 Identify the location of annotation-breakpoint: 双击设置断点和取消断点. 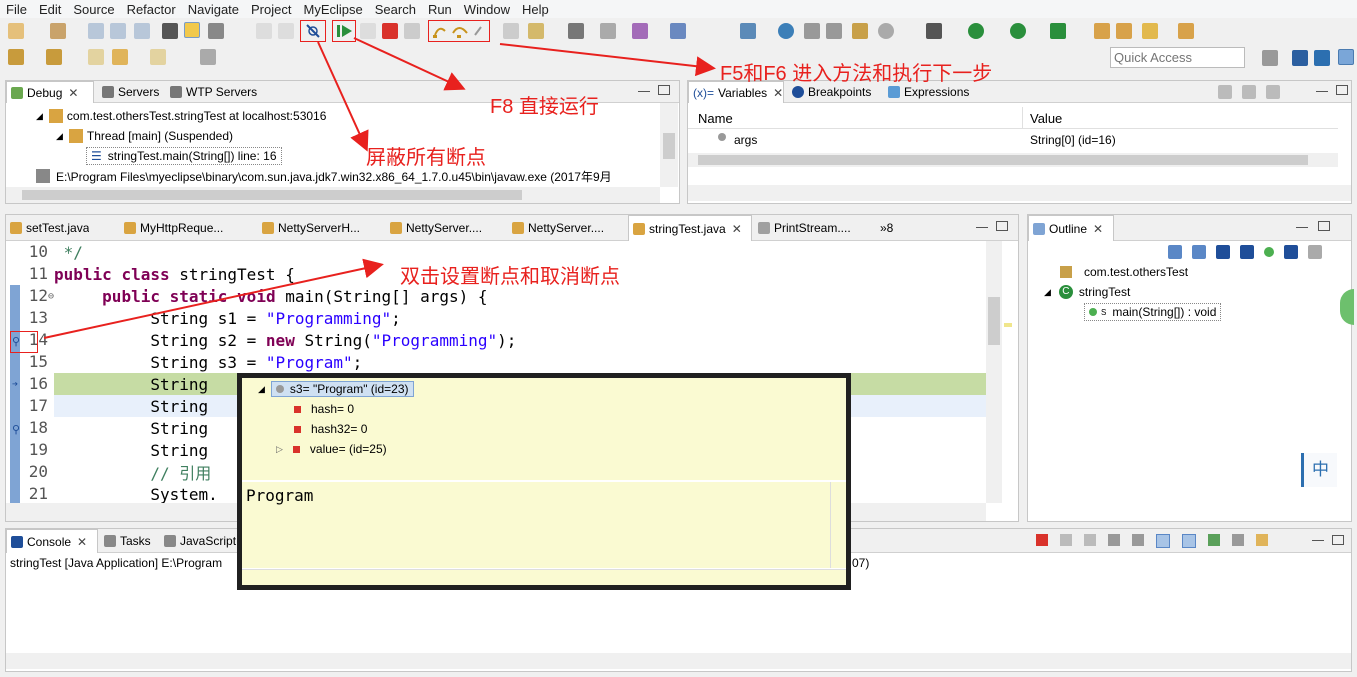
(510, 277).